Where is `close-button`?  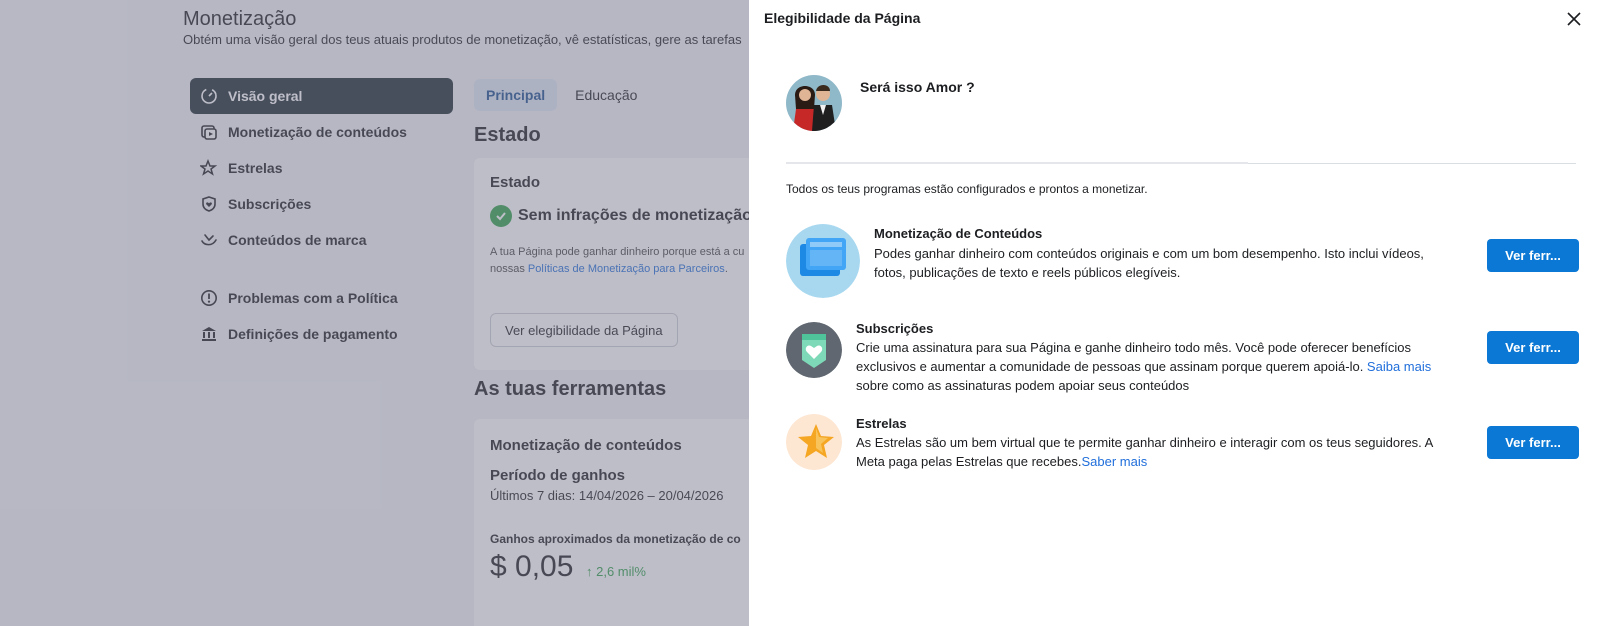
close-button is located at coordinates (1574, 19).